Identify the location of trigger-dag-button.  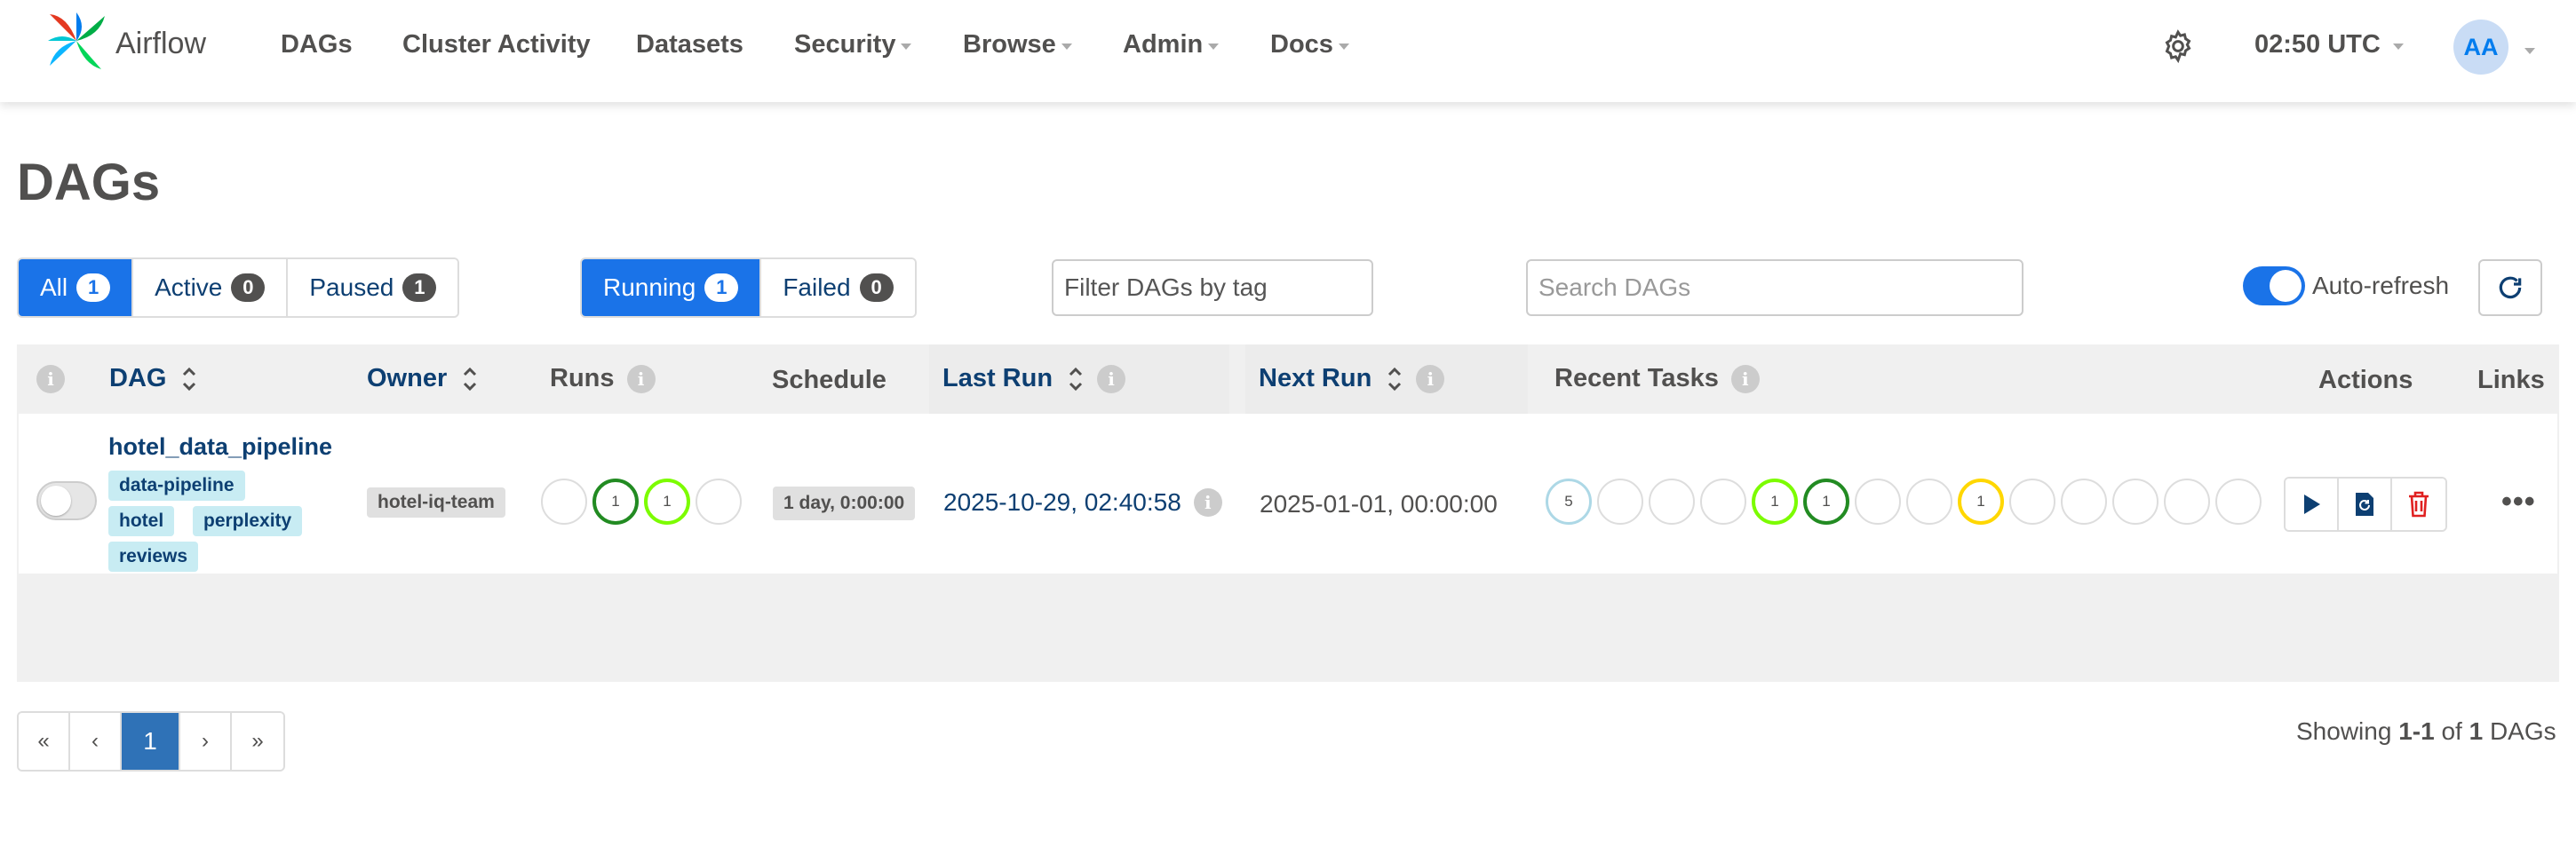
(2312, 504).